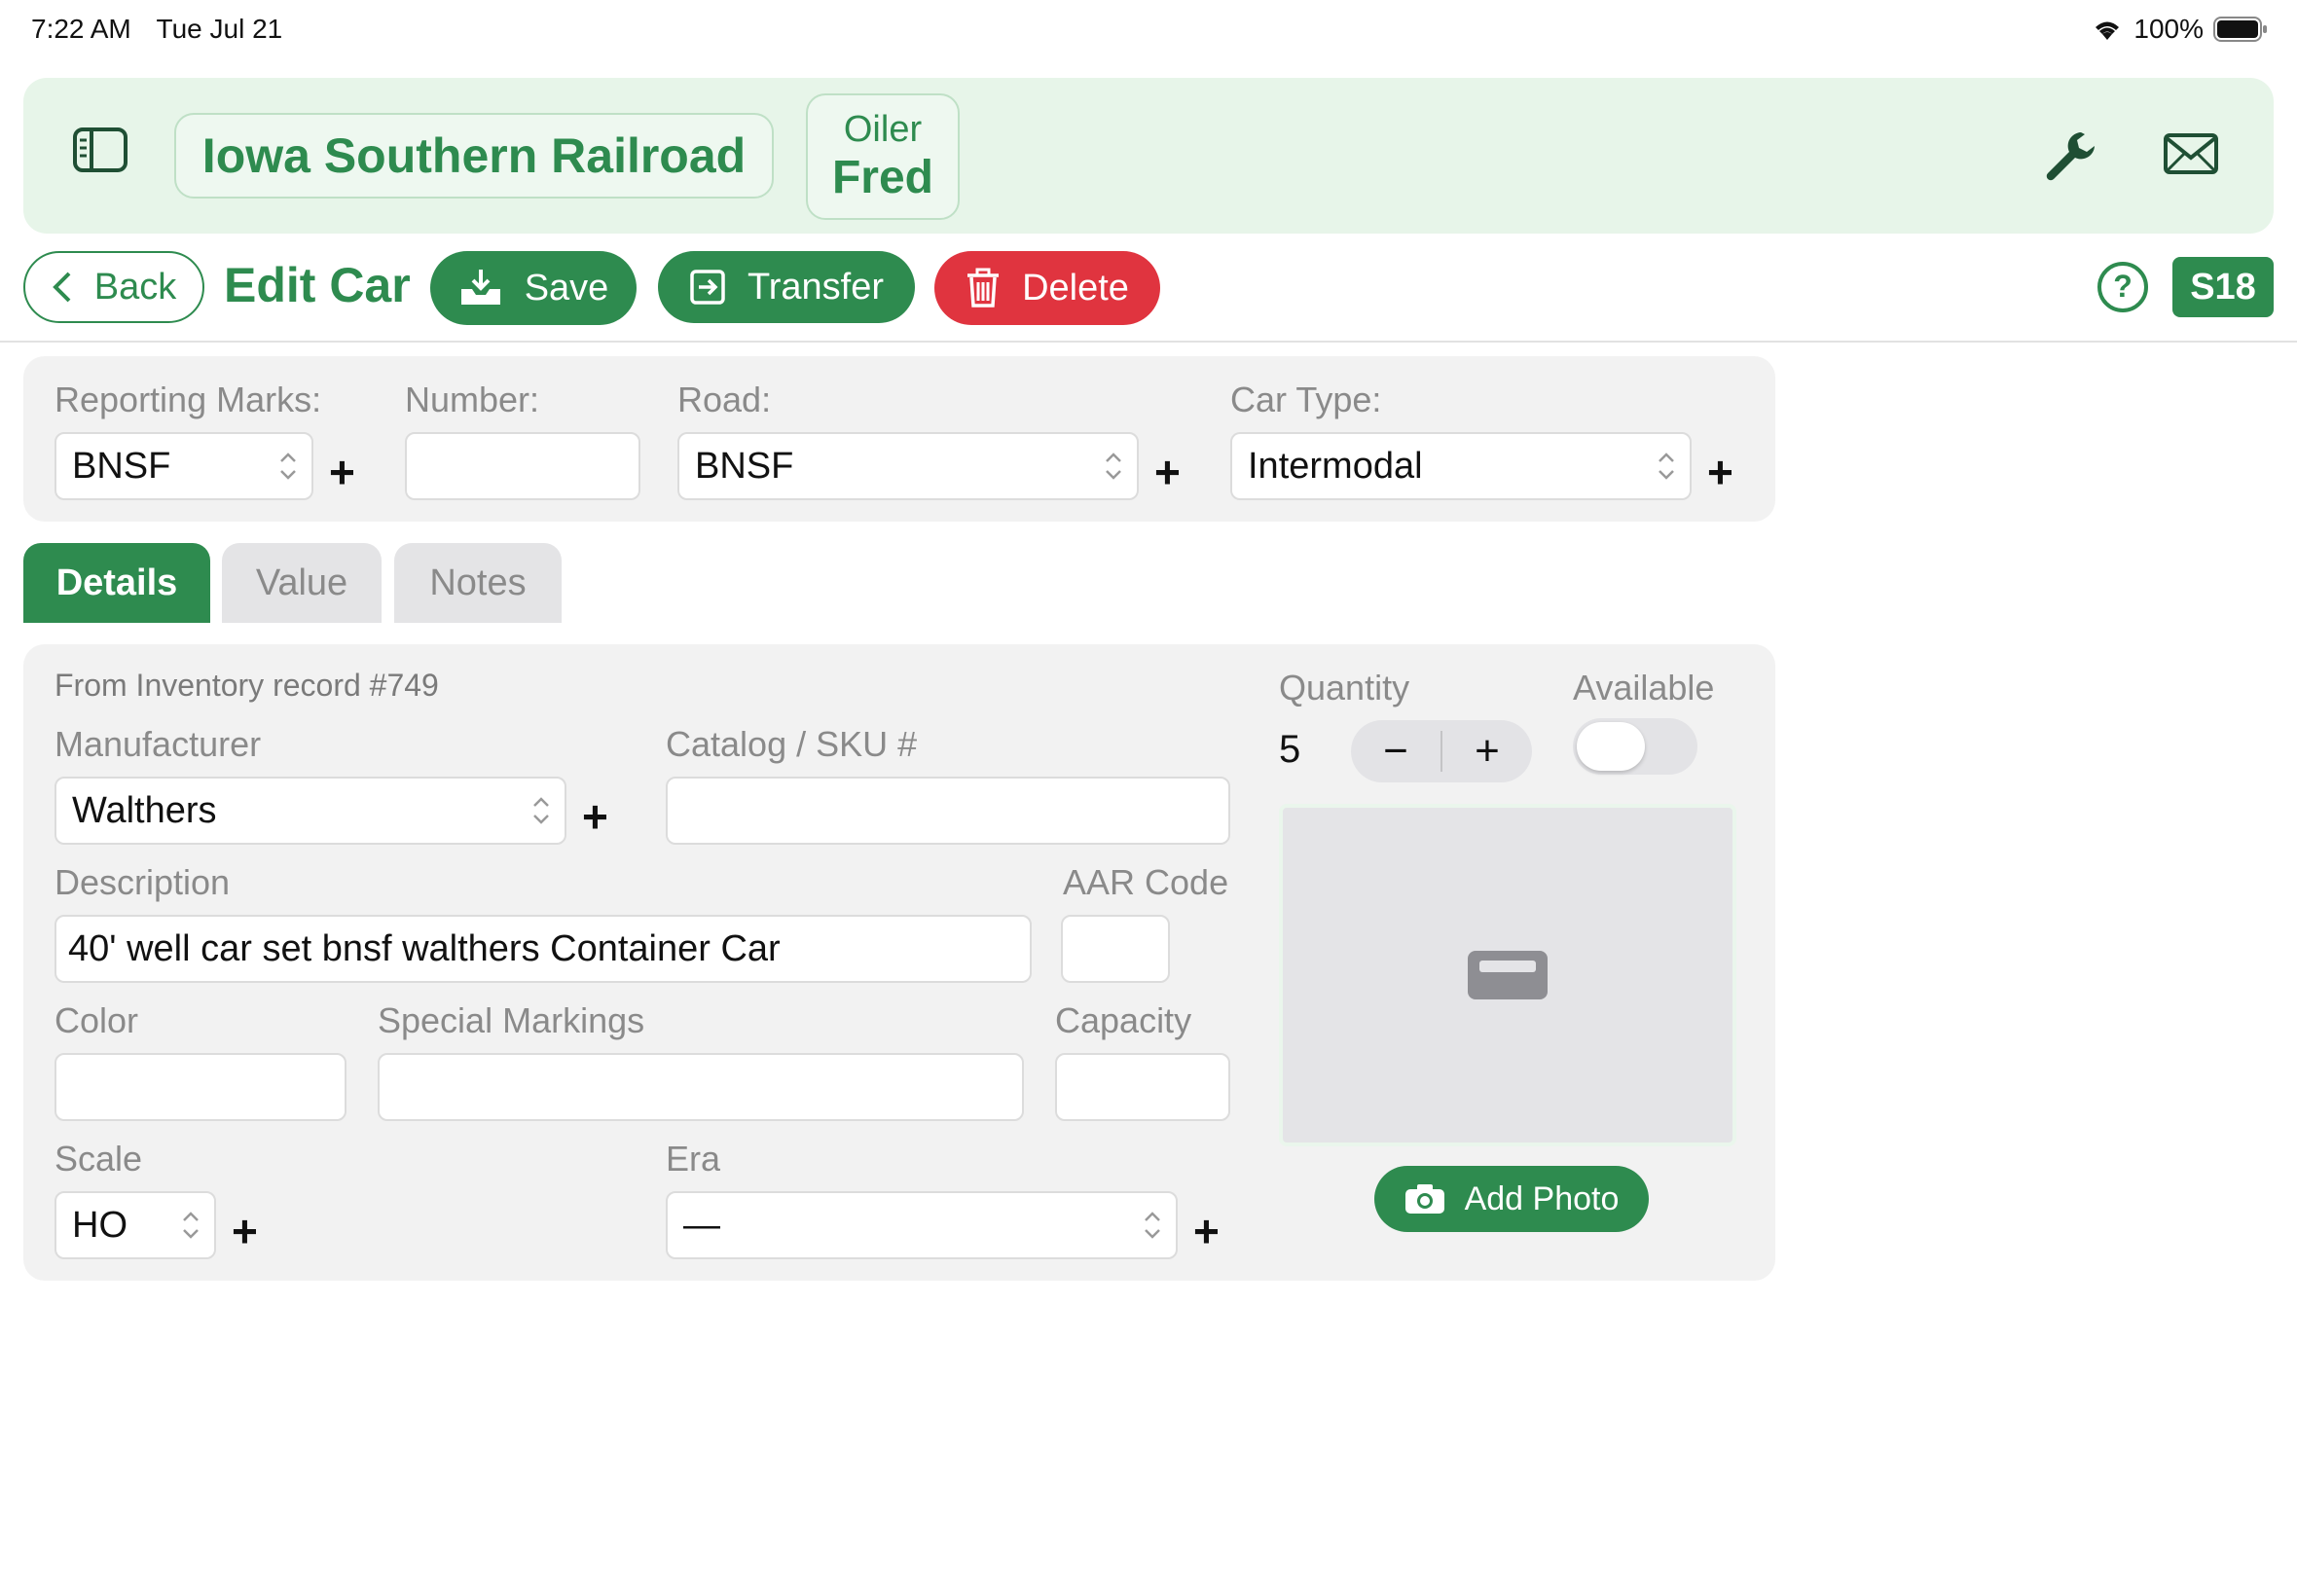  I want to click on add-manufacturer-button: +, so click(595, 817).